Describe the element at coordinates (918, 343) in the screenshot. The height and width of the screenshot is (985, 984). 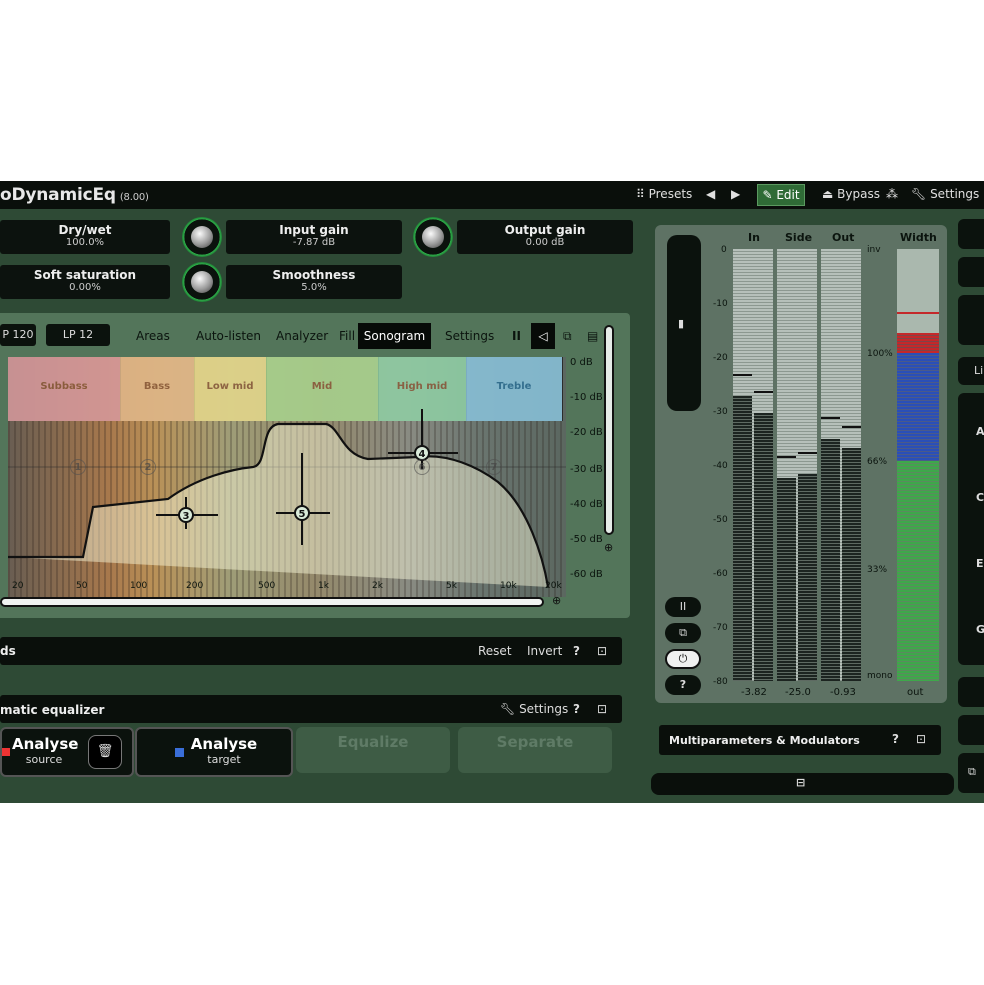
I see `width-red-zone` at that location.